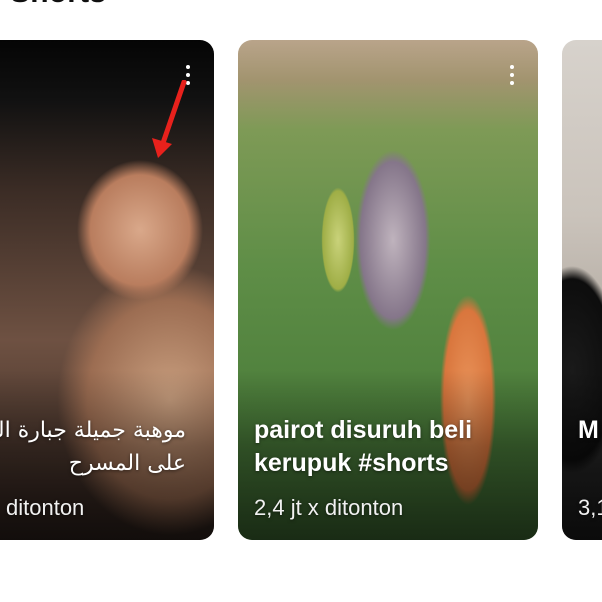  What do you see at coordinates (58, 5) in the screenshot?
I see `section-title: Shorts` at bounding box center [58, 5].